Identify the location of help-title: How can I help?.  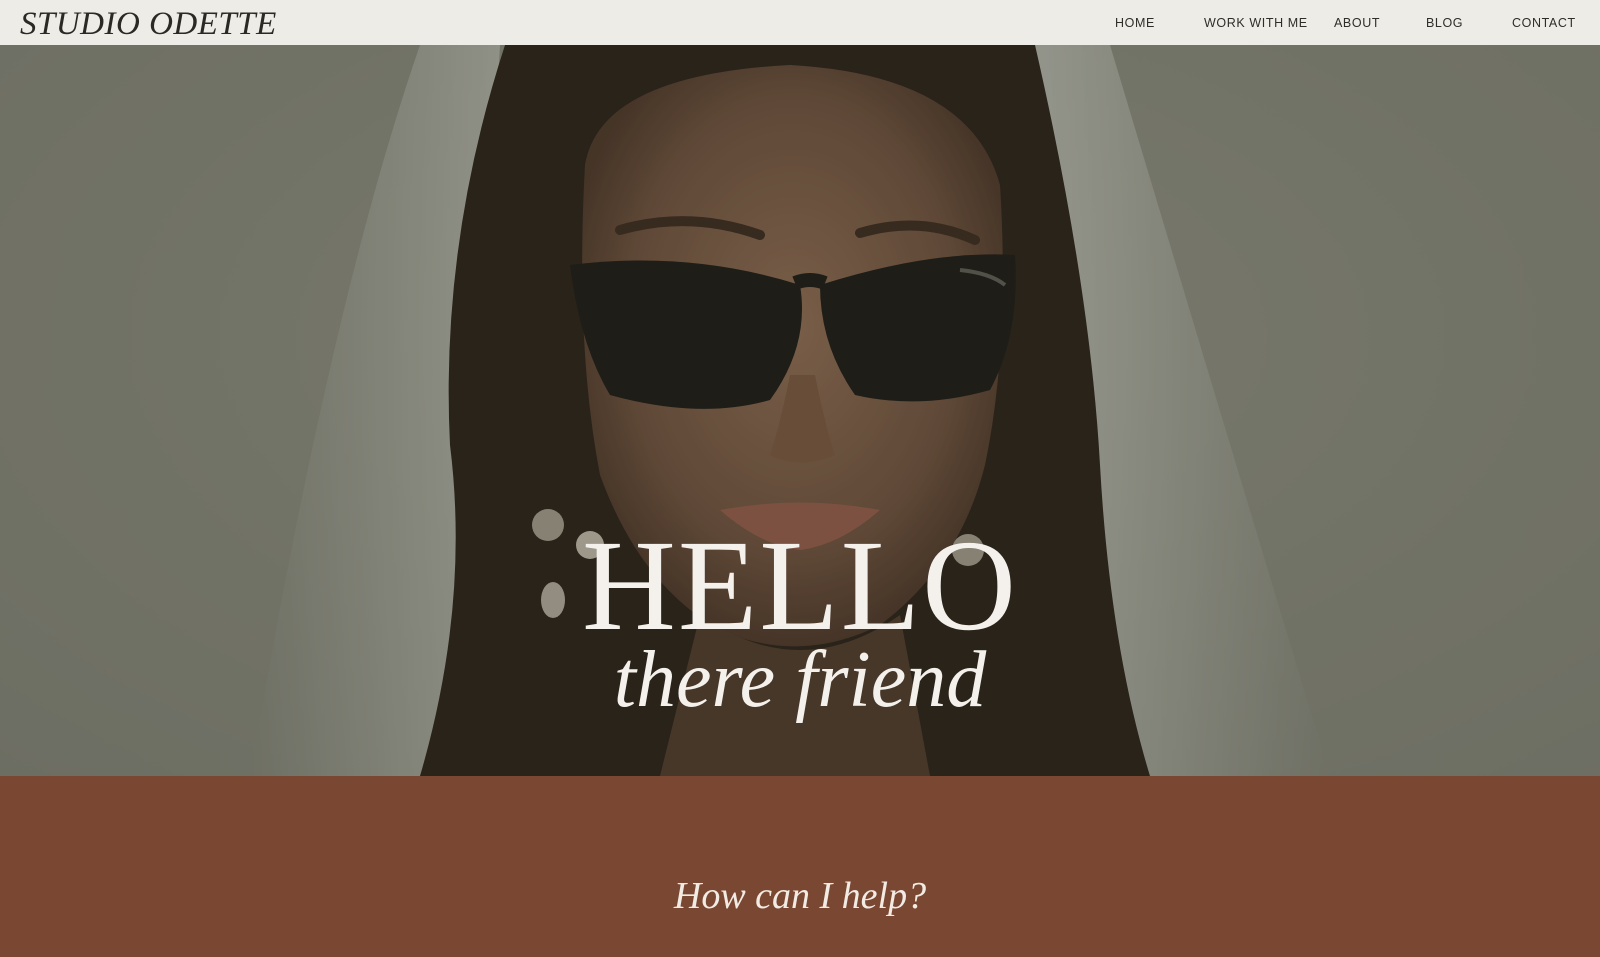
(800, 896).